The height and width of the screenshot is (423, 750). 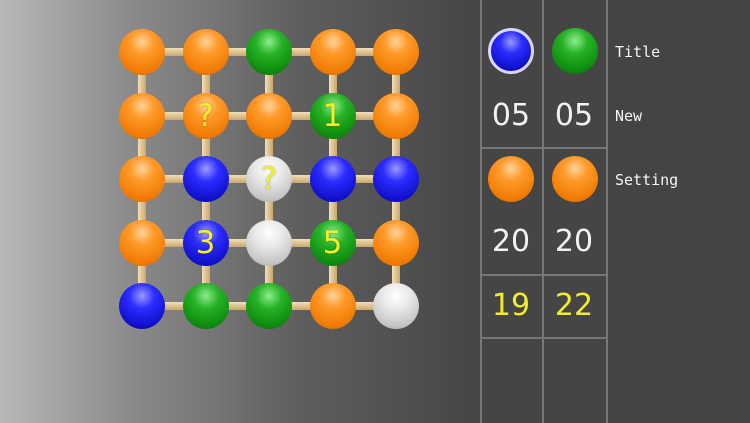 What do you see at coordinates (205, 242) in the screenshot?
I see `board-ball-blue: 3` at bounding box center [205, 242].